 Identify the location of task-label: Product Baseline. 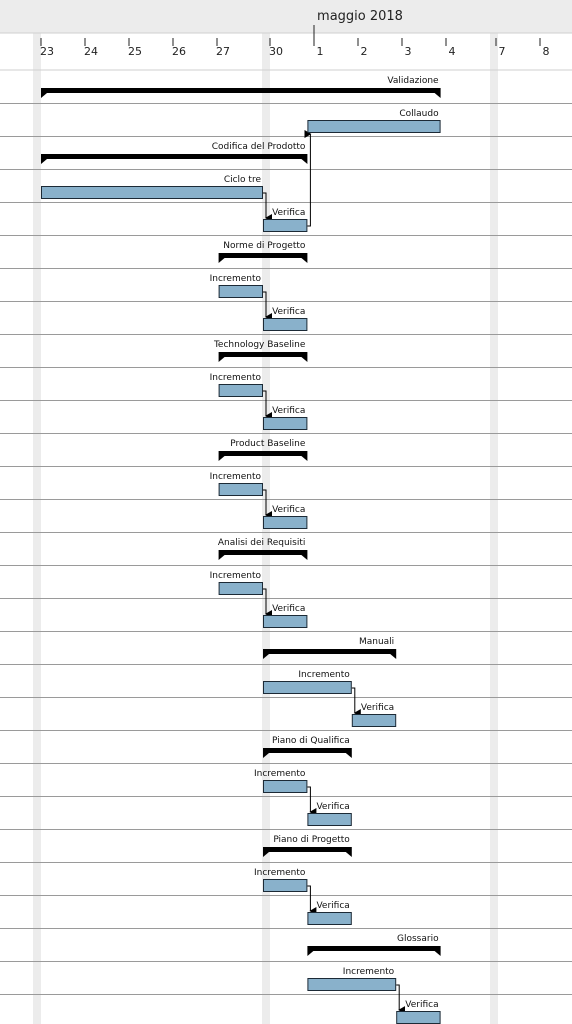
(268, 444).